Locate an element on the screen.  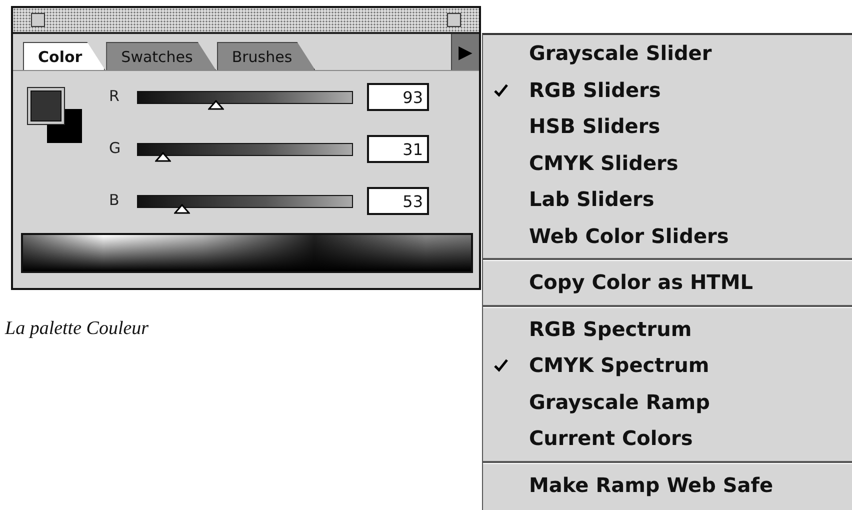
channel-label: B is located at coordinates (114, 199).